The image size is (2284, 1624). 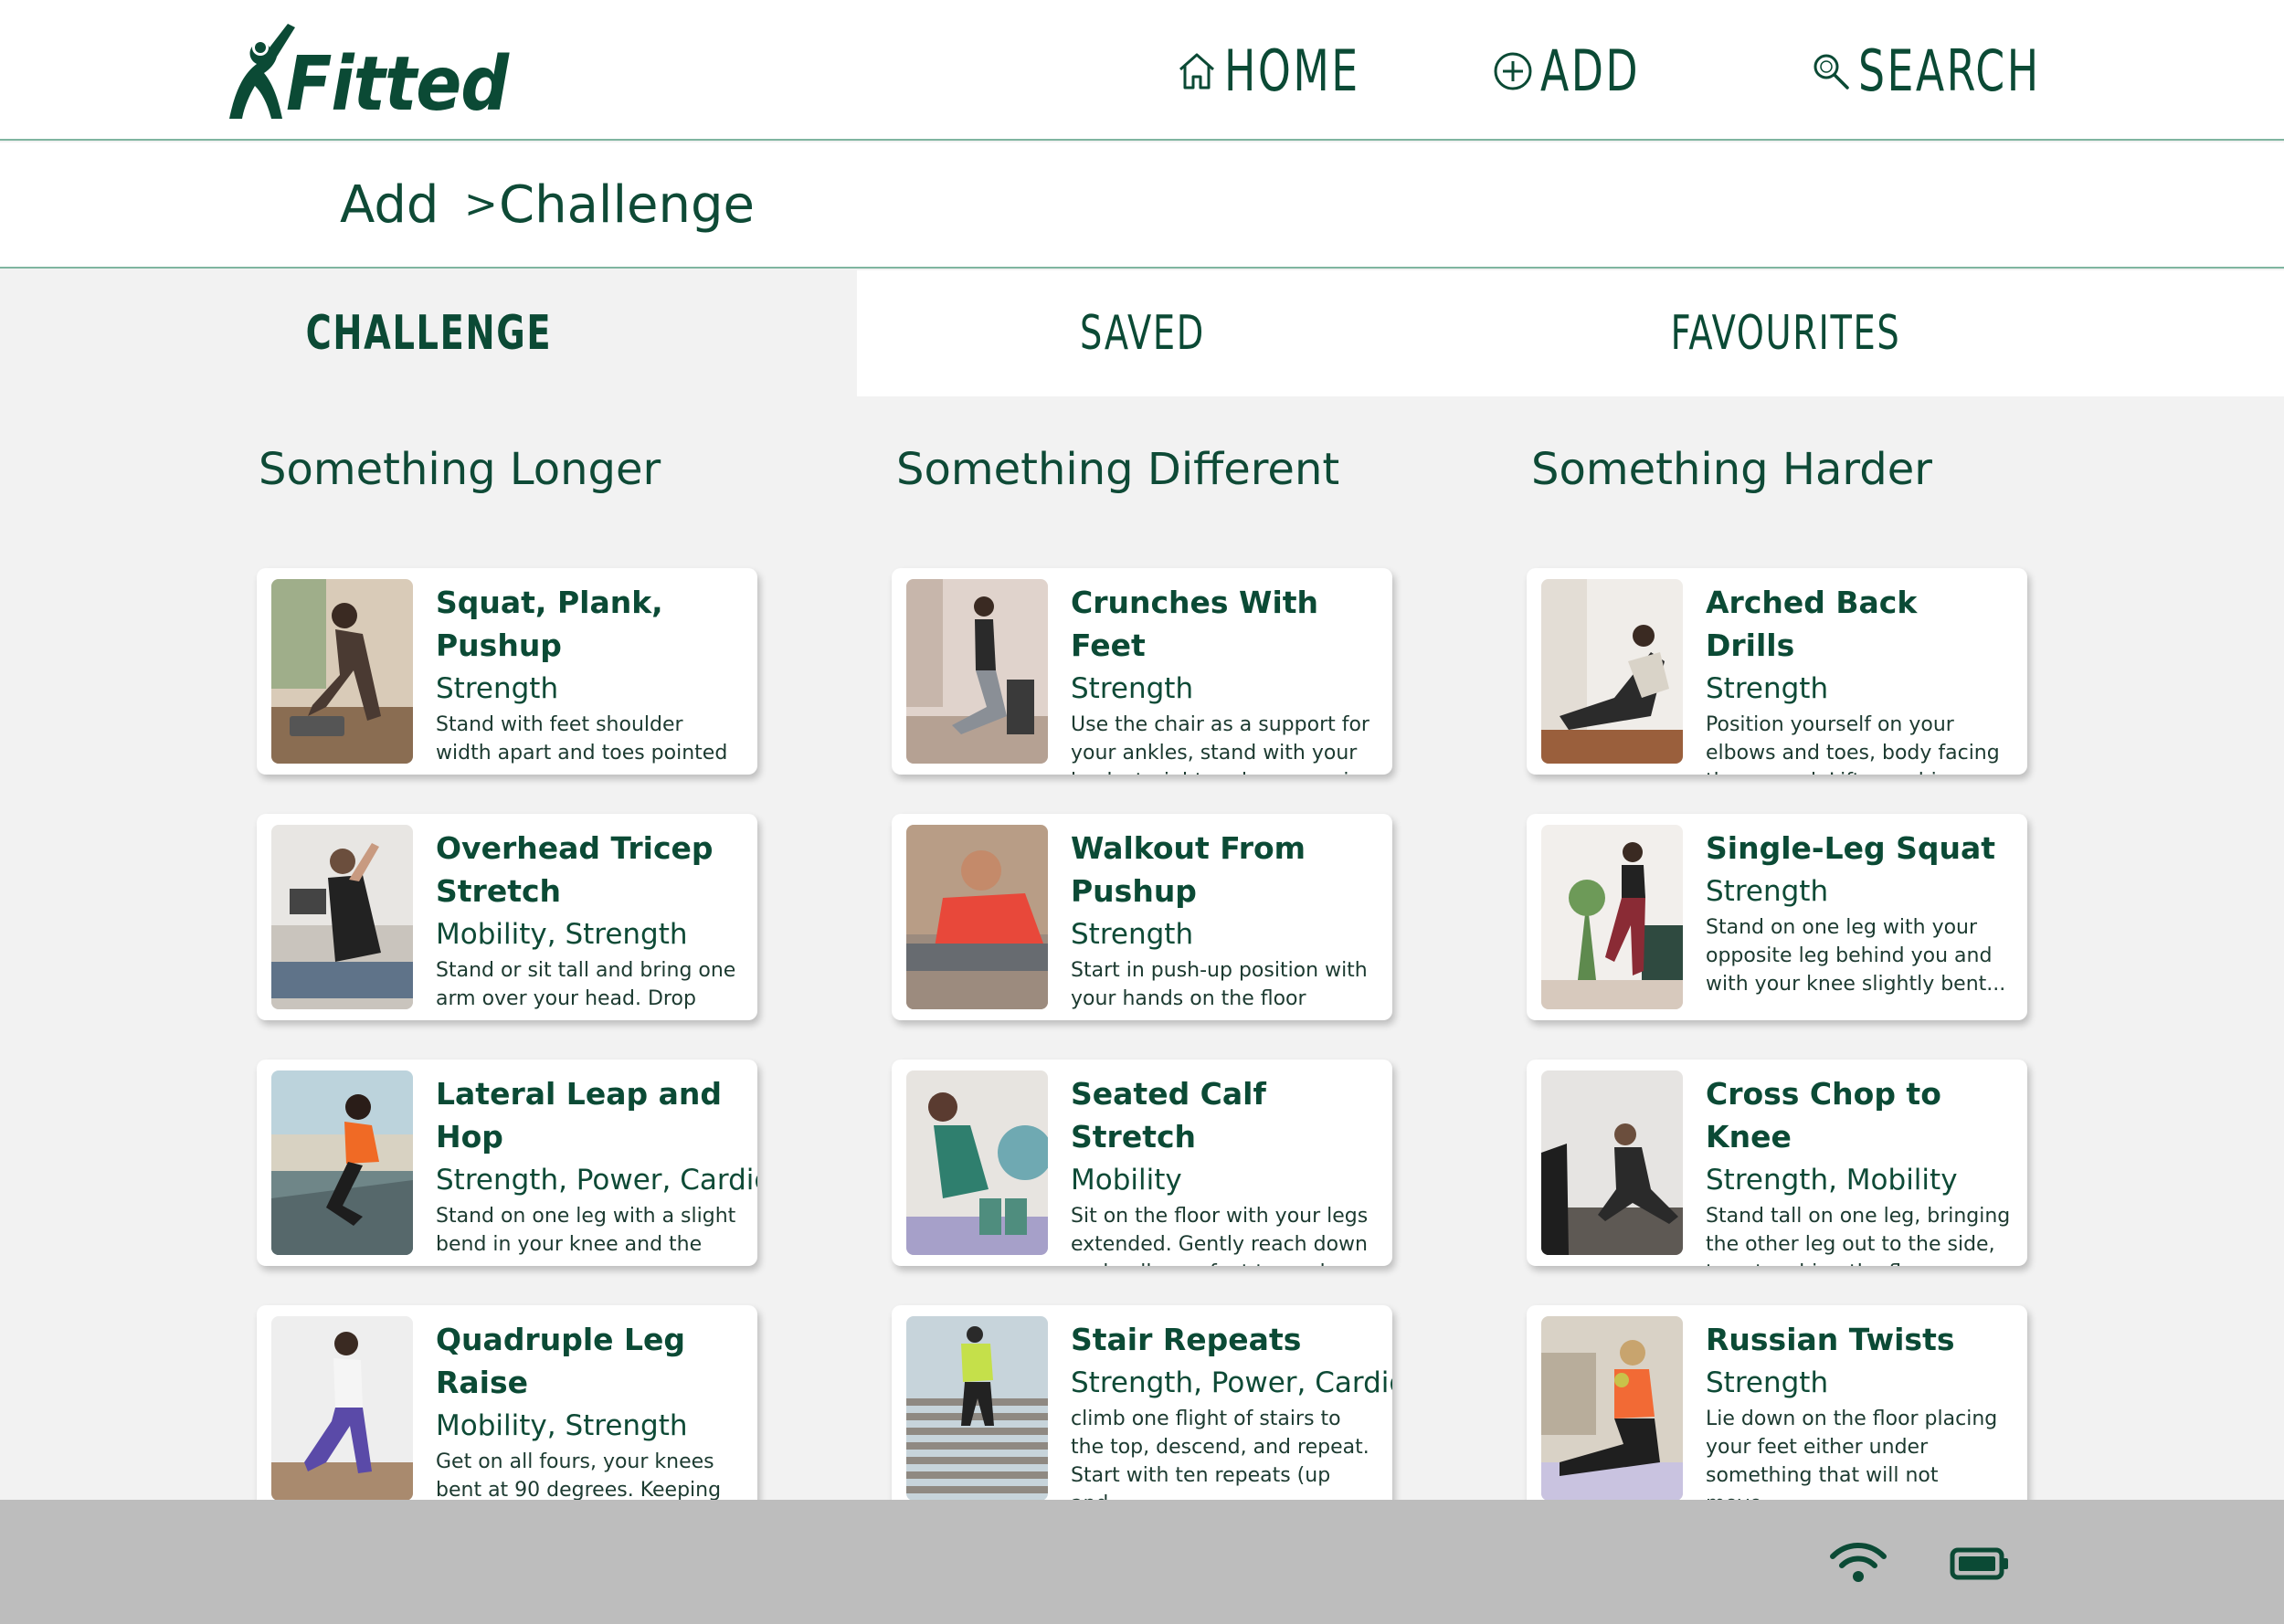 I want to click on tab-saved-label: SAVED, so click(x=1142, y=333).